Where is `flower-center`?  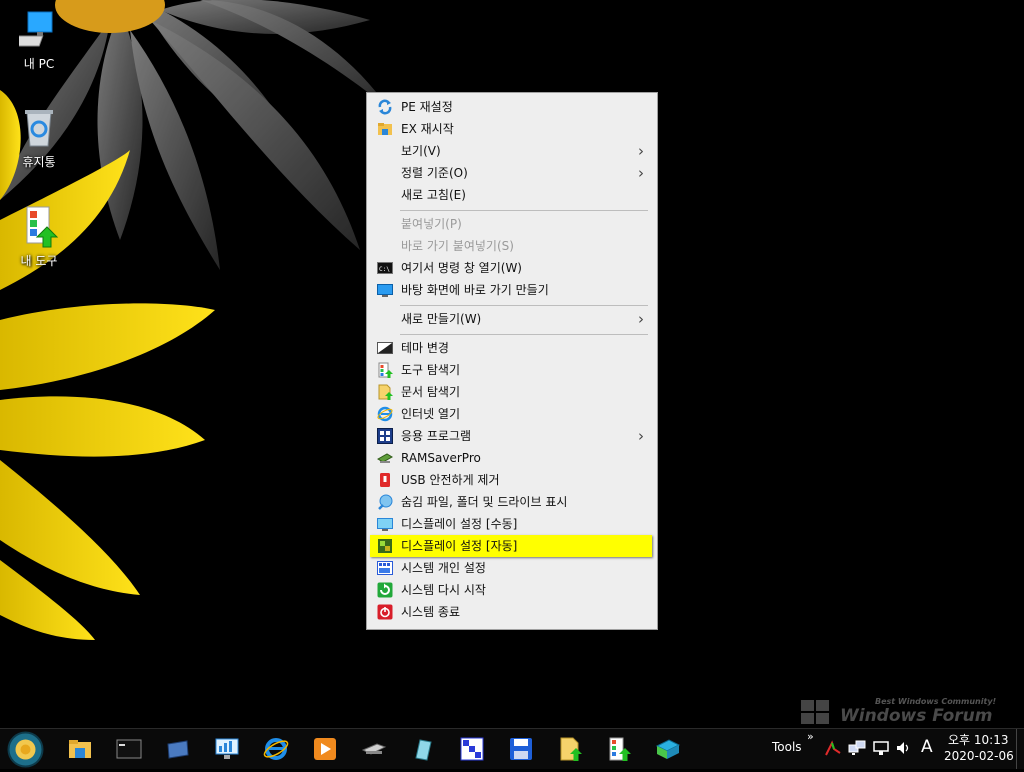
flower-center is located at coordinates (110, 16).